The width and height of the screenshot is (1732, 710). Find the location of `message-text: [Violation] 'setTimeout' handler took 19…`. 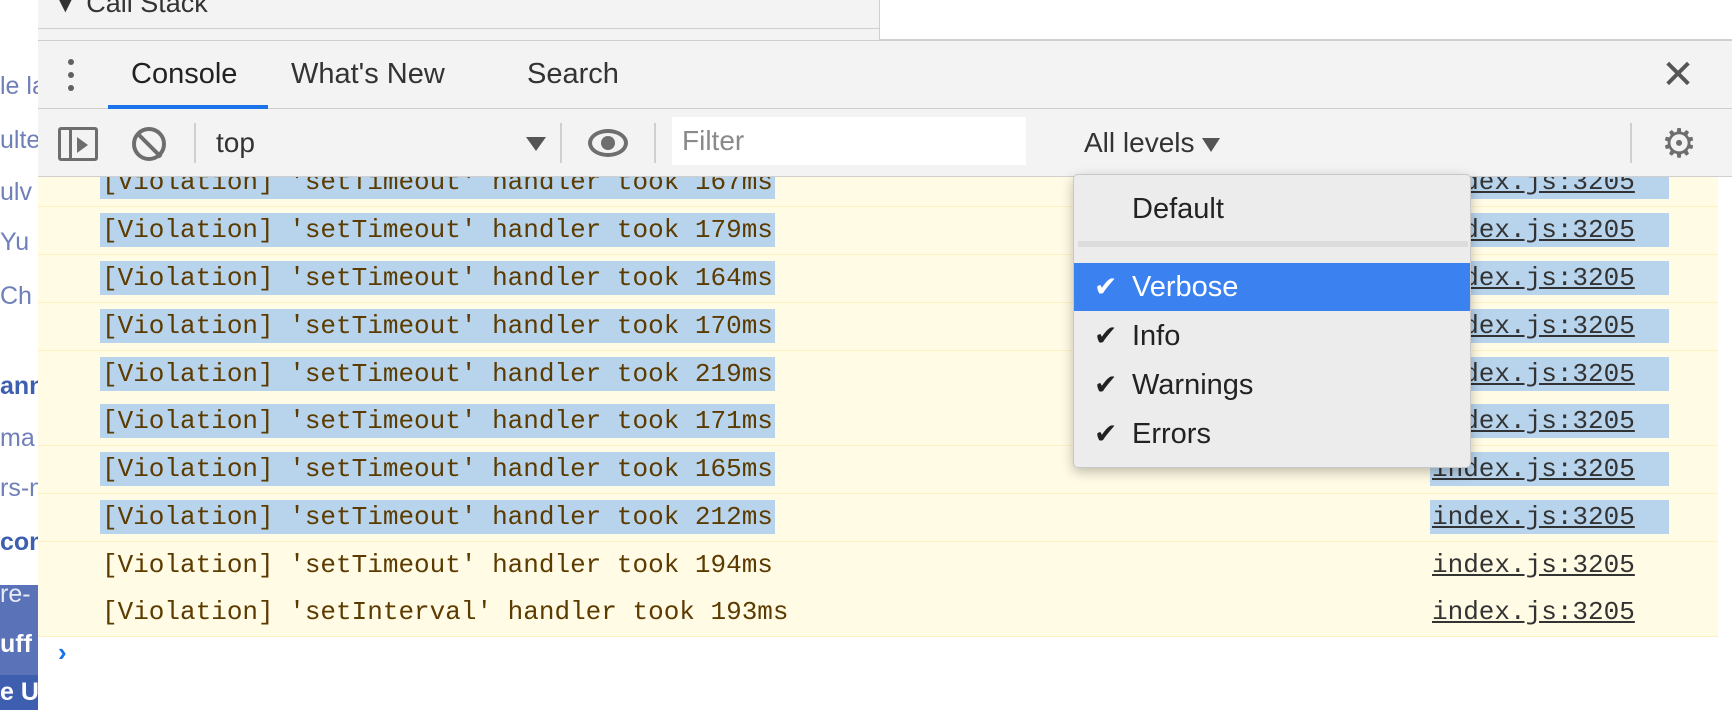

message-text: [Violation] 'setTimeout' handler took 19… is located at coordinates (437, 565).